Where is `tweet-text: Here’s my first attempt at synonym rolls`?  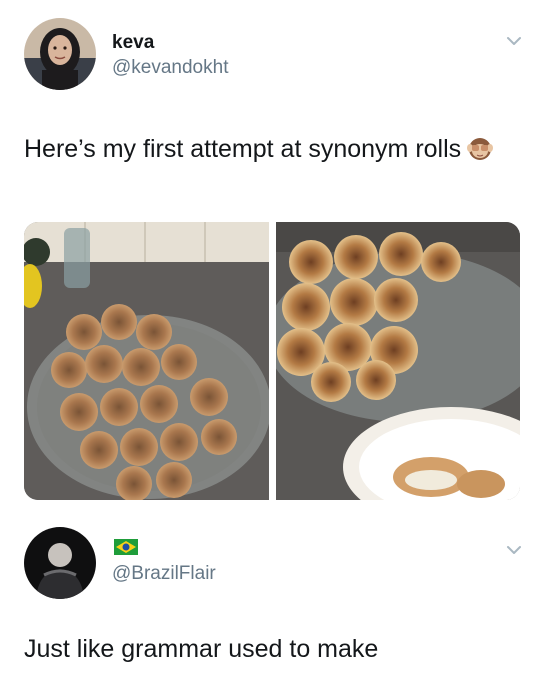
tweet-text: Here’s my first attempt at synonym rolls is located at coordinates (274, 149).